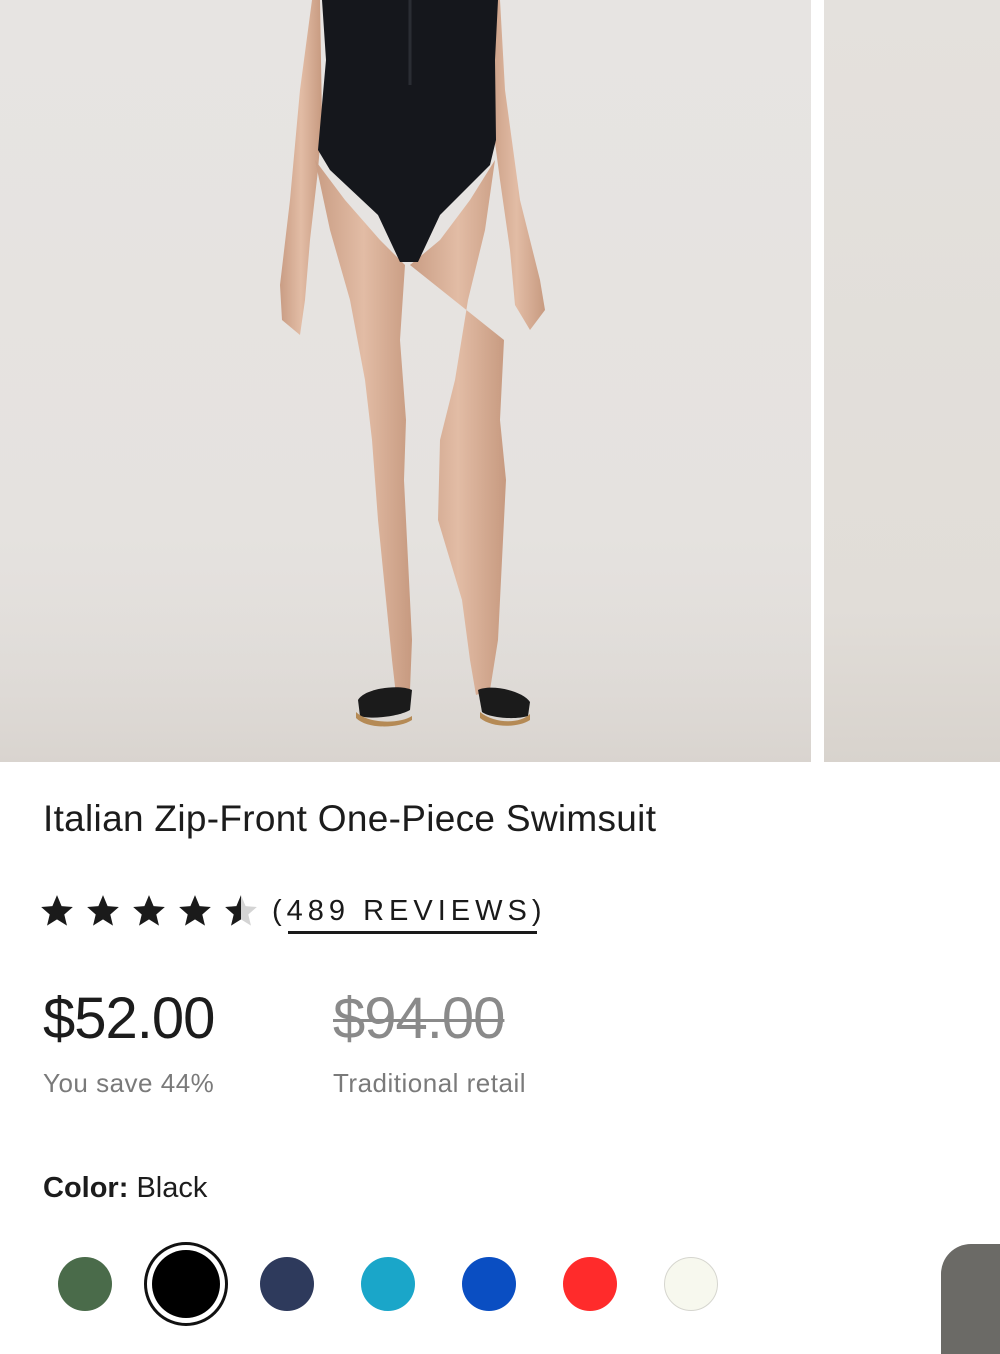 The image size is (1000, 1354). I want to click on swatch-royal-blue, so click(489, 1284).